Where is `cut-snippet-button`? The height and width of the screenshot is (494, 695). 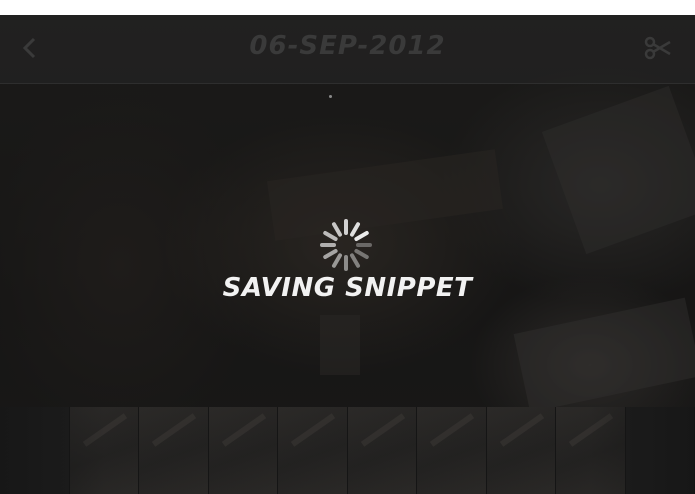
cut-snippet-button is located at coordinates (658, 48).